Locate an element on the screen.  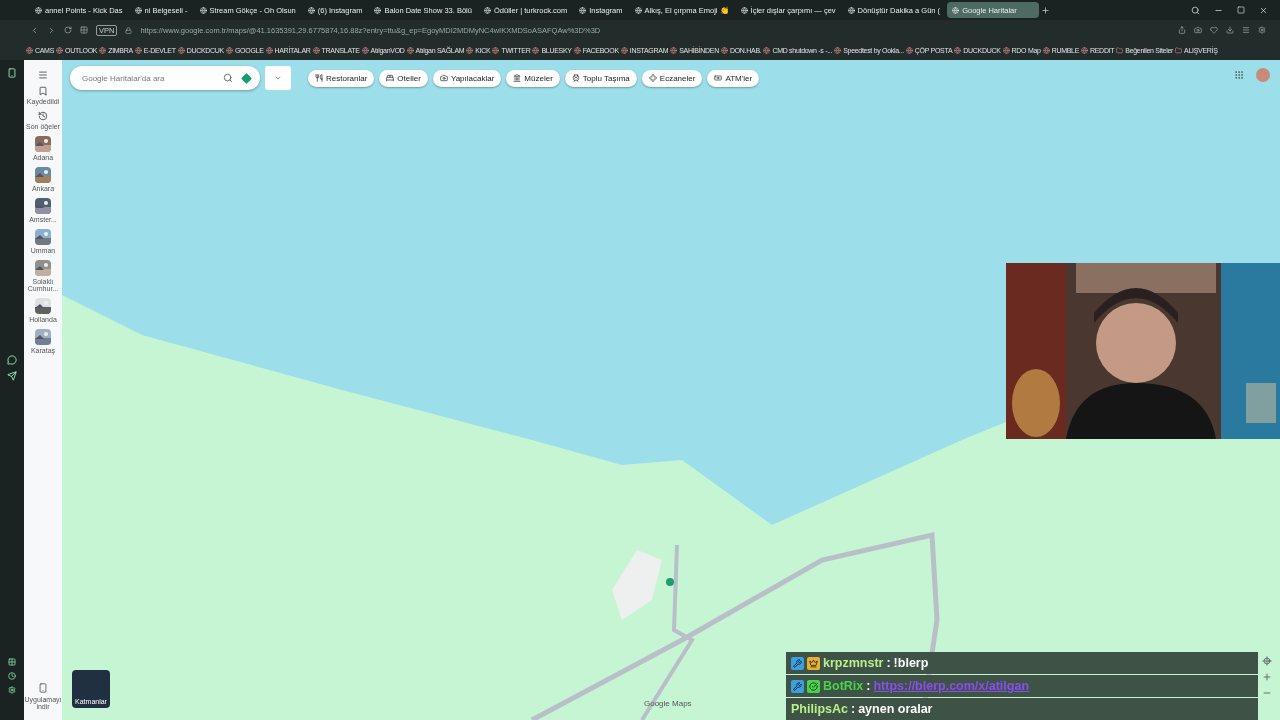
chat-icon is located at coordinates (12, 360).